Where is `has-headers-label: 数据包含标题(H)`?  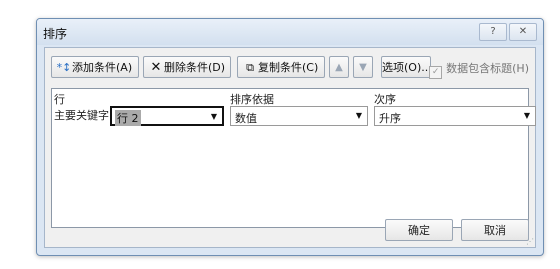
has-headers-label: 数据包含标题(H) is located at coordinates (487, 68).